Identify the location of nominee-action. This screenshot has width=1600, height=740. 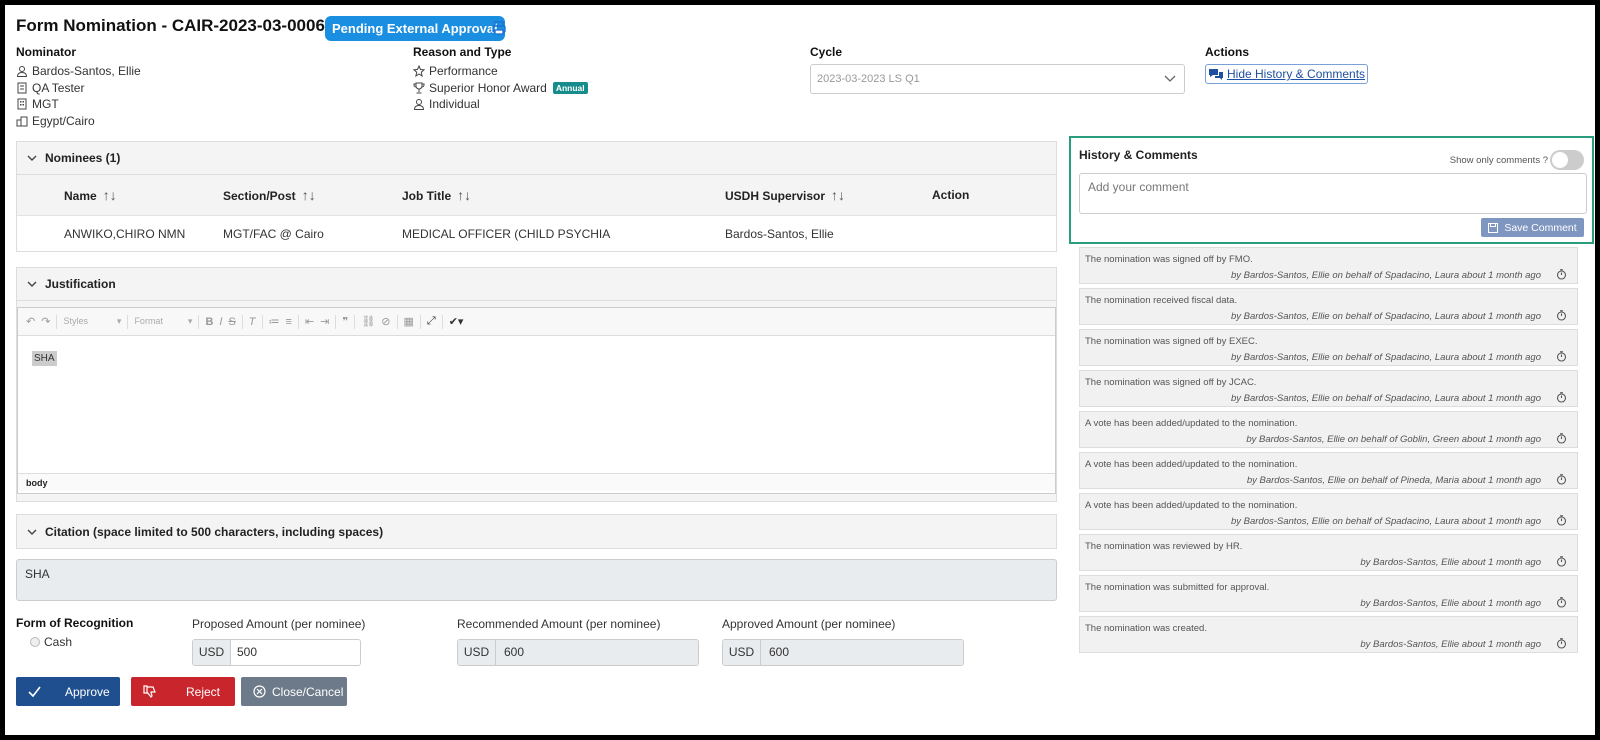
(993, 234).